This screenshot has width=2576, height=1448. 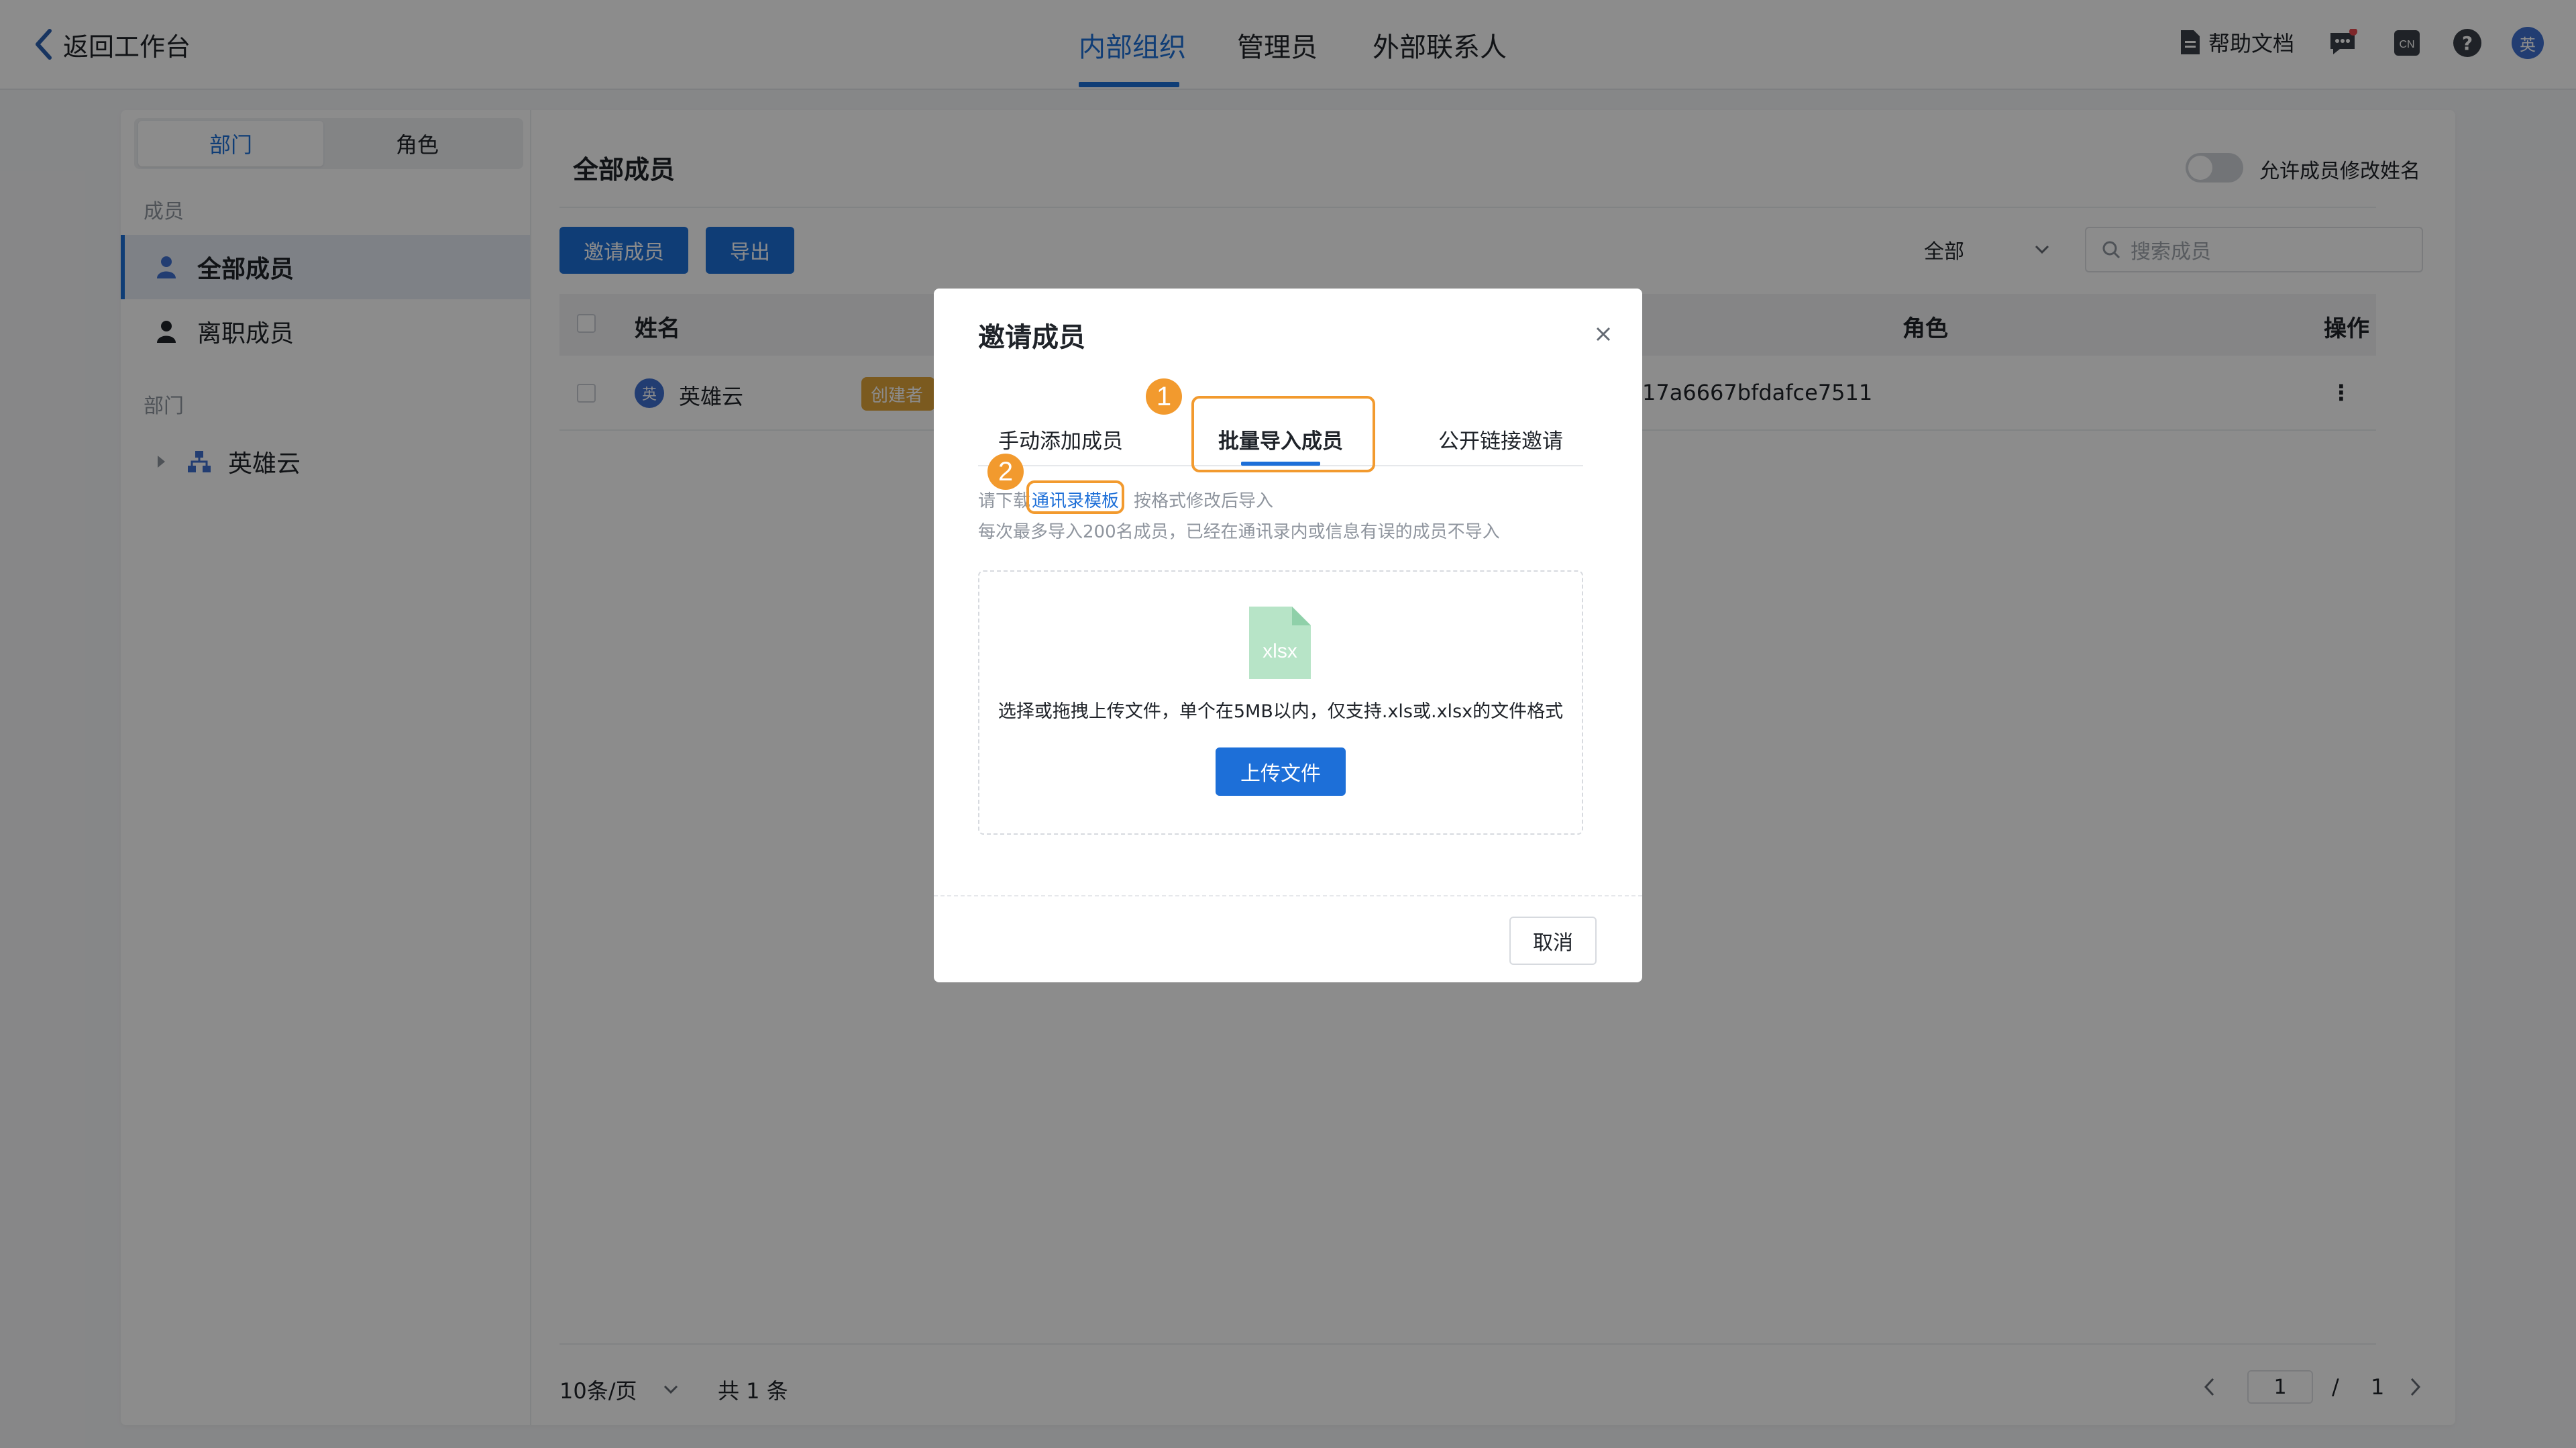 I want to click on import-hint-line2: 每次最多导入200名成员，已经在通讯录内或信息有误的成员不导入, so click(x=1239, y=532).